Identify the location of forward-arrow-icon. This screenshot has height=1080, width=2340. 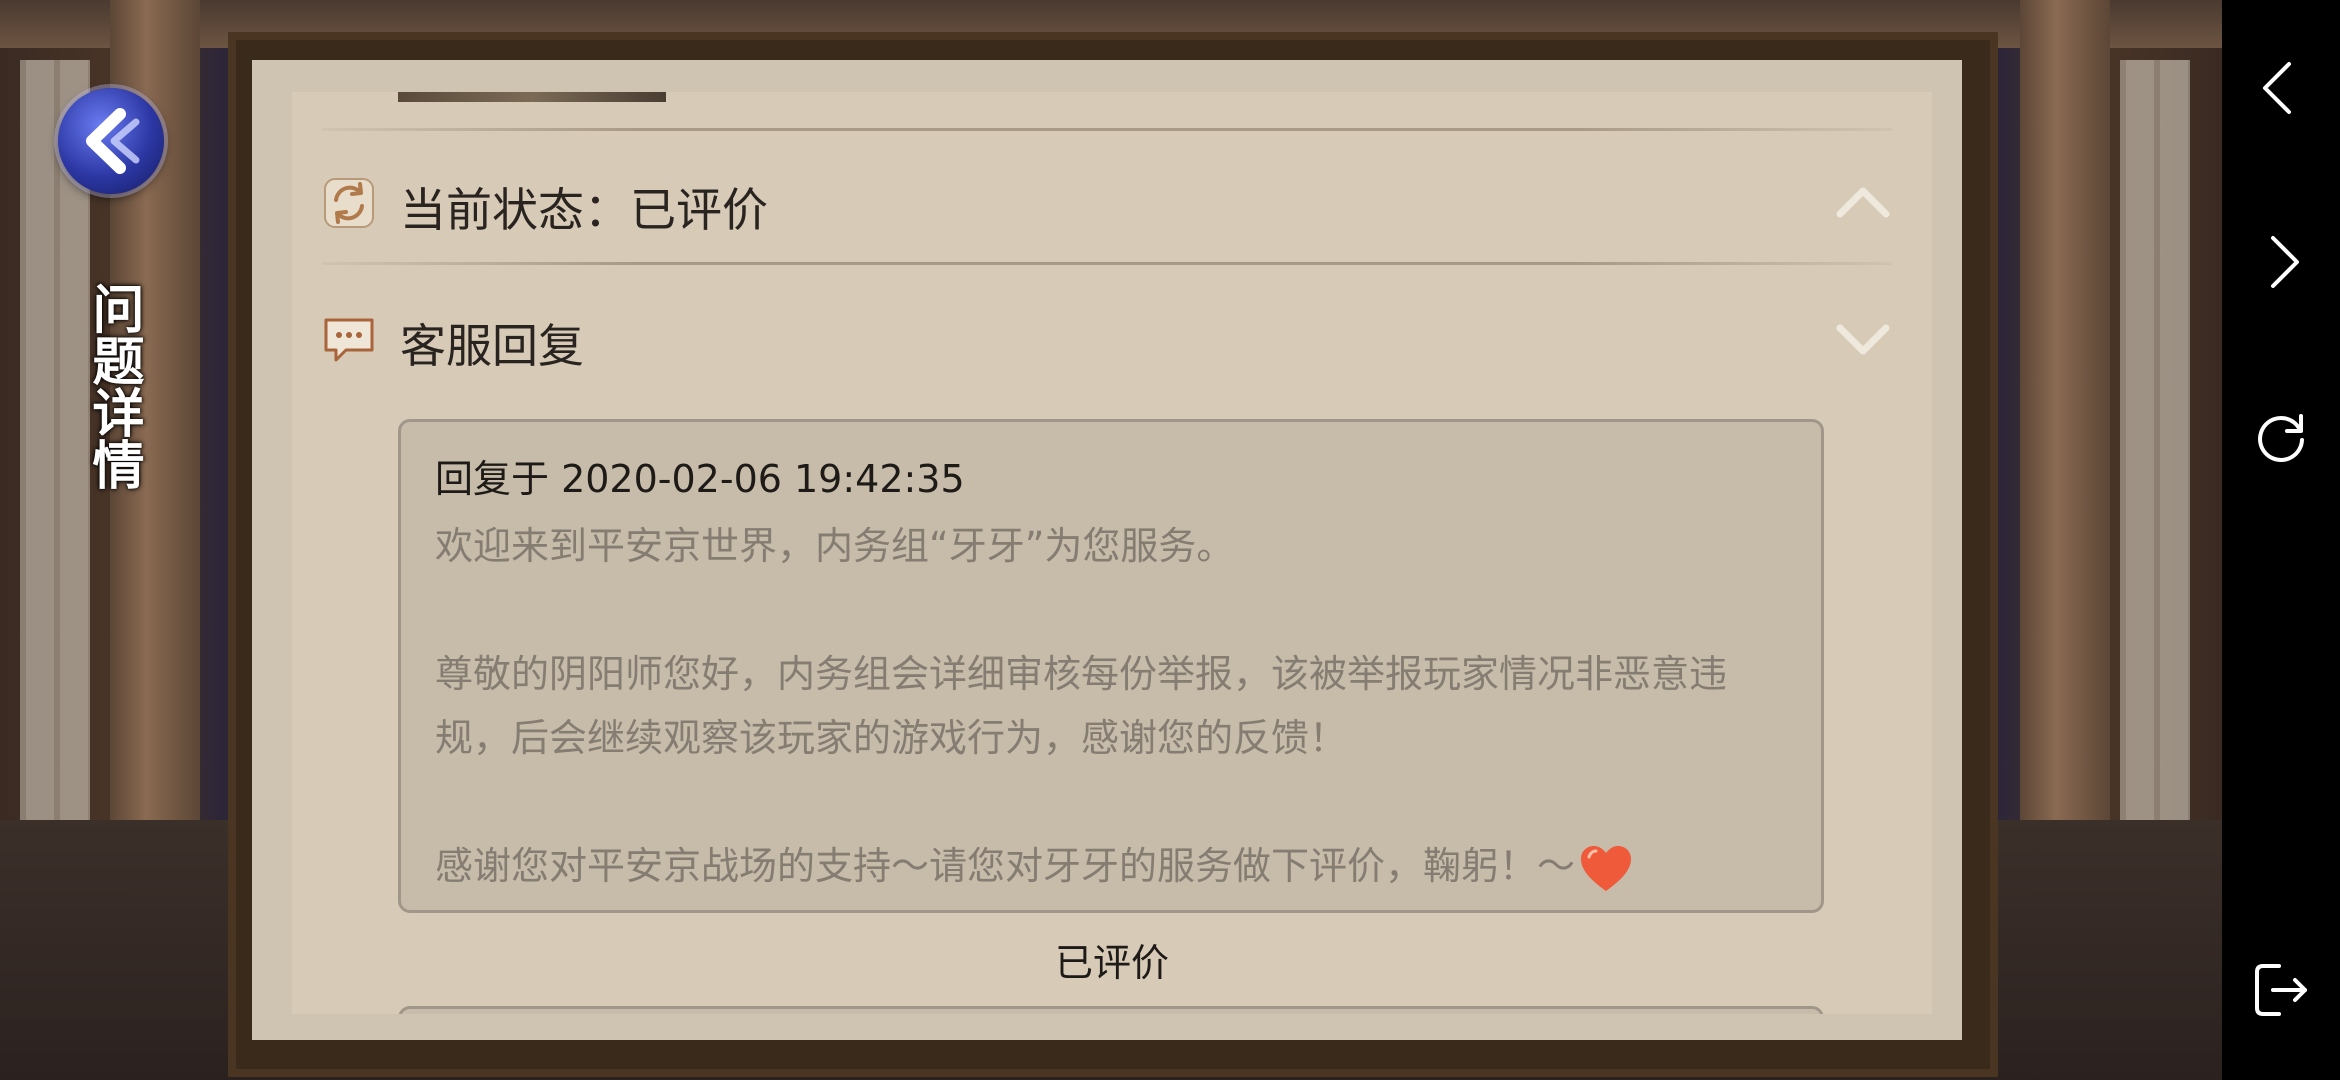
(2285, 262).